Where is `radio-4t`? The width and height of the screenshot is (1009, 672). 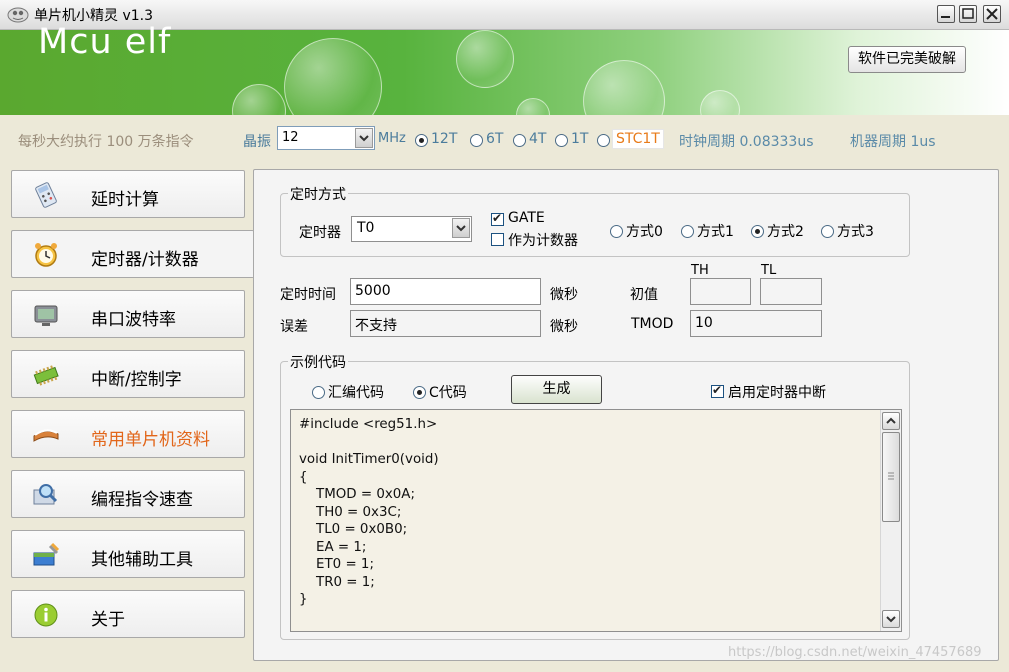
radio-4t is located at coordinates (519, 140).